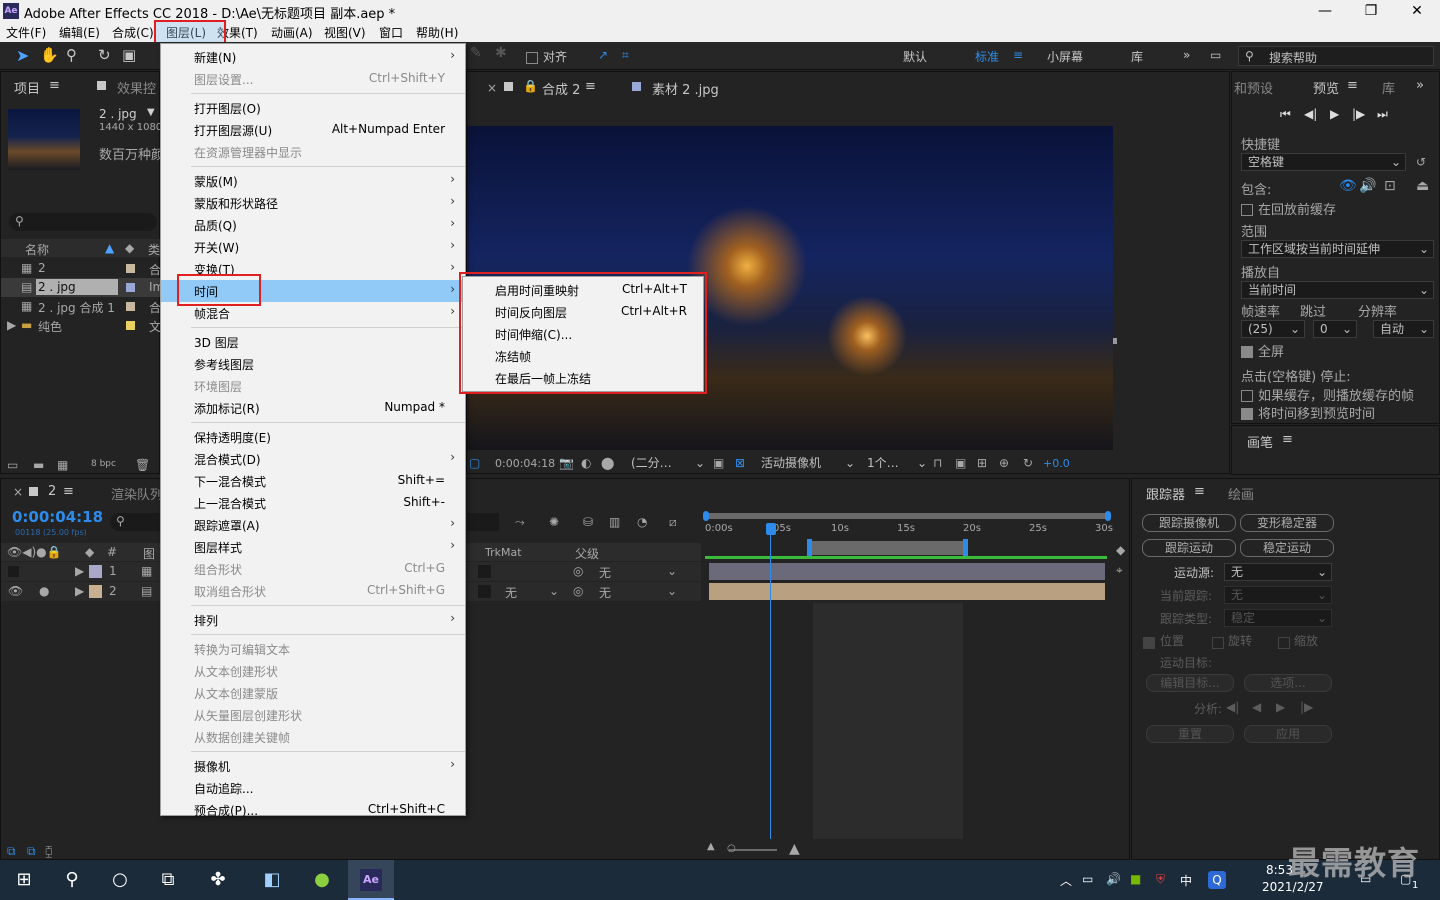 This screenshot has height=900, width=1440. Describe the element at coordinates (605, 572) in the screenshot. I see `parent-value: 无` at that location.